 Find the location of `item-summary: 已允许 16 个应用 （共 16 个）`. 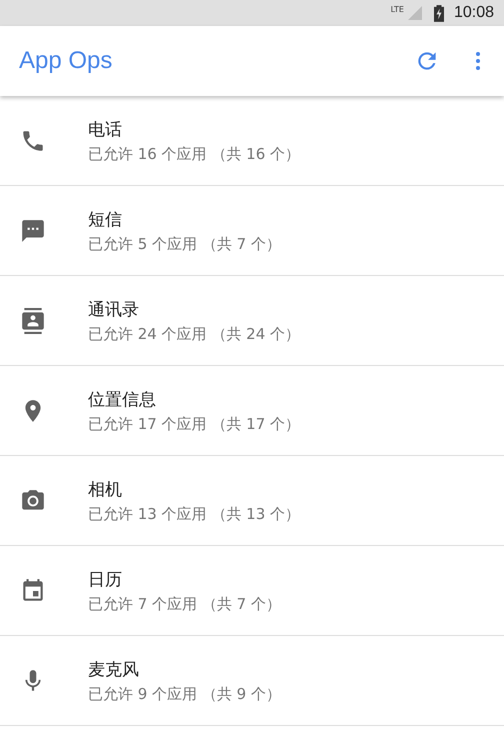

item-summary: 已允许 16 个应用 （共 16 个） is located at coordinates (194, 154).